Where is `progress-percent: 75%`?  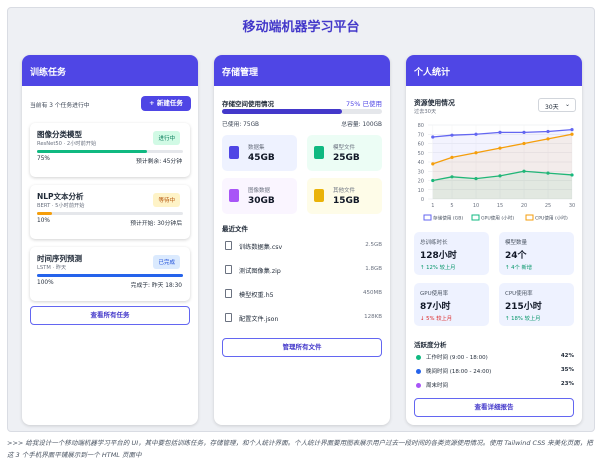
progress-percent: 75% is located at coordinates (43, 159).